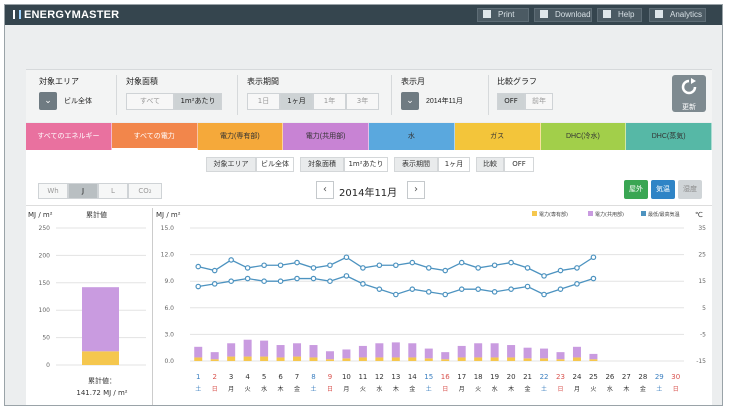 Image resolution: width=732 pixels, height=410 pixels. I want to click on tab-dhc-cold: DHC(冷水), so click(583, 136).